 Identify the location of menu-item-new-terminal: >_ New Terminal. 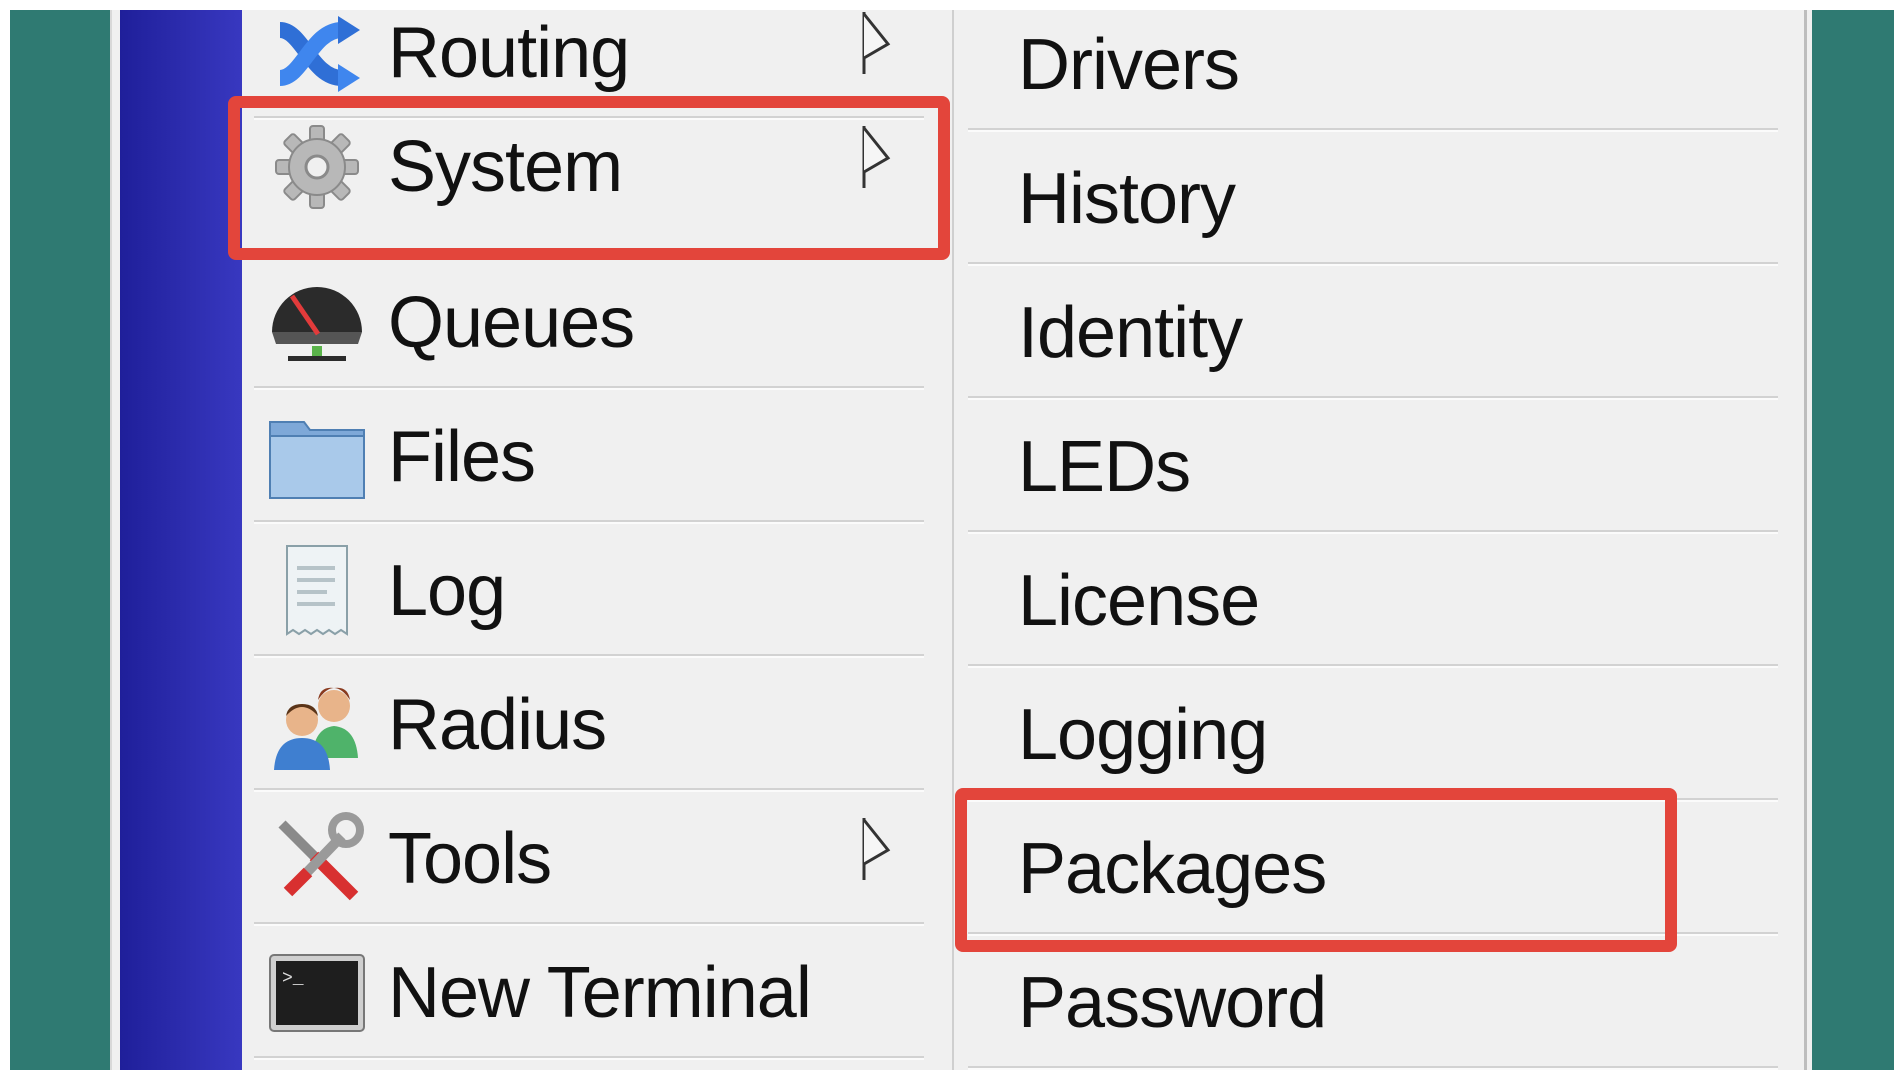
(594, 993).